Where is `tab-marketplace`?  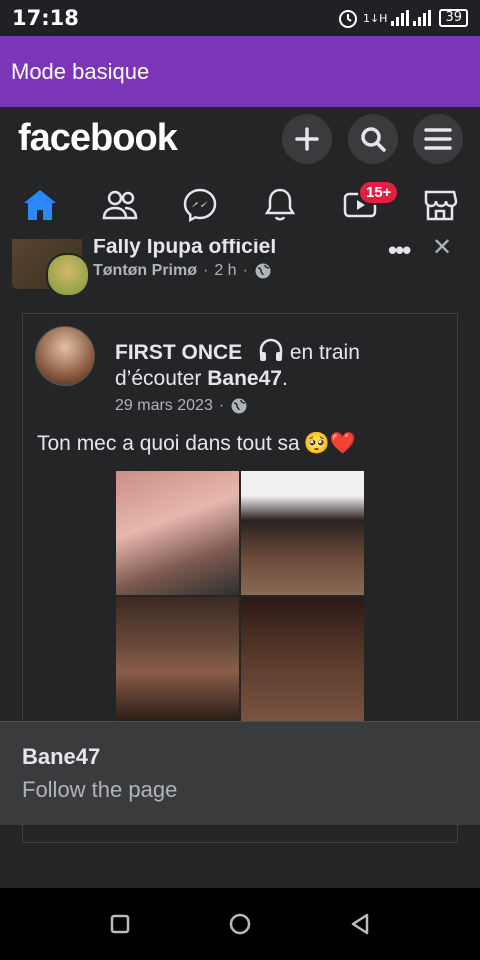 tab-marketplace is located at coordinates (440, 205).